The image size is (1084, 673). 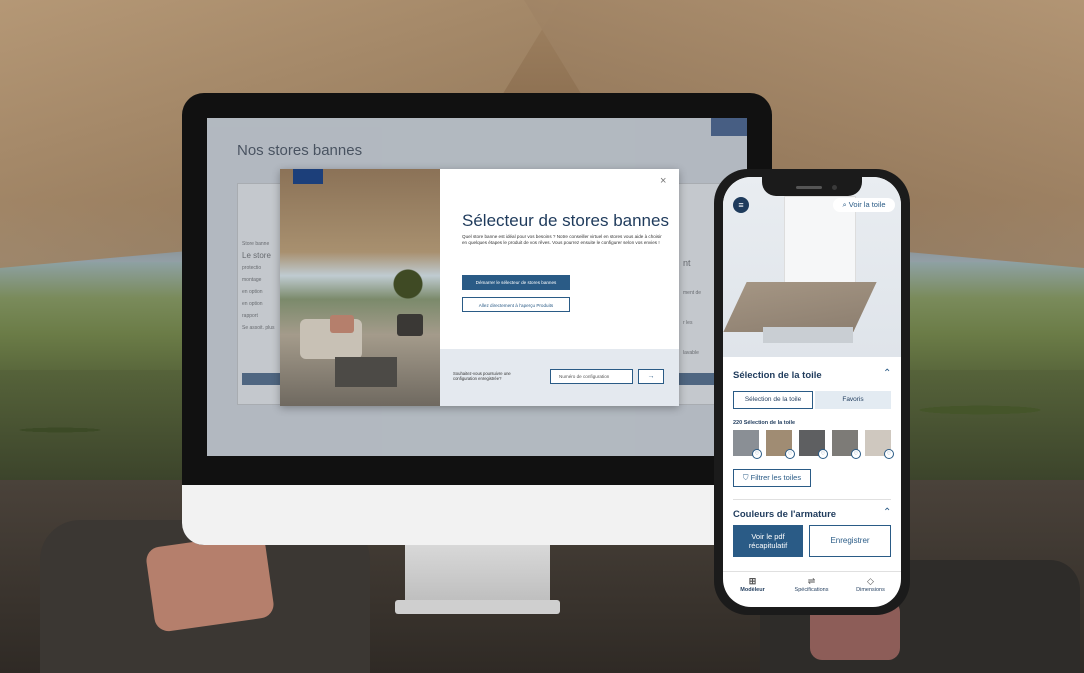 I want to click on divider, so click(x=812, y=499).